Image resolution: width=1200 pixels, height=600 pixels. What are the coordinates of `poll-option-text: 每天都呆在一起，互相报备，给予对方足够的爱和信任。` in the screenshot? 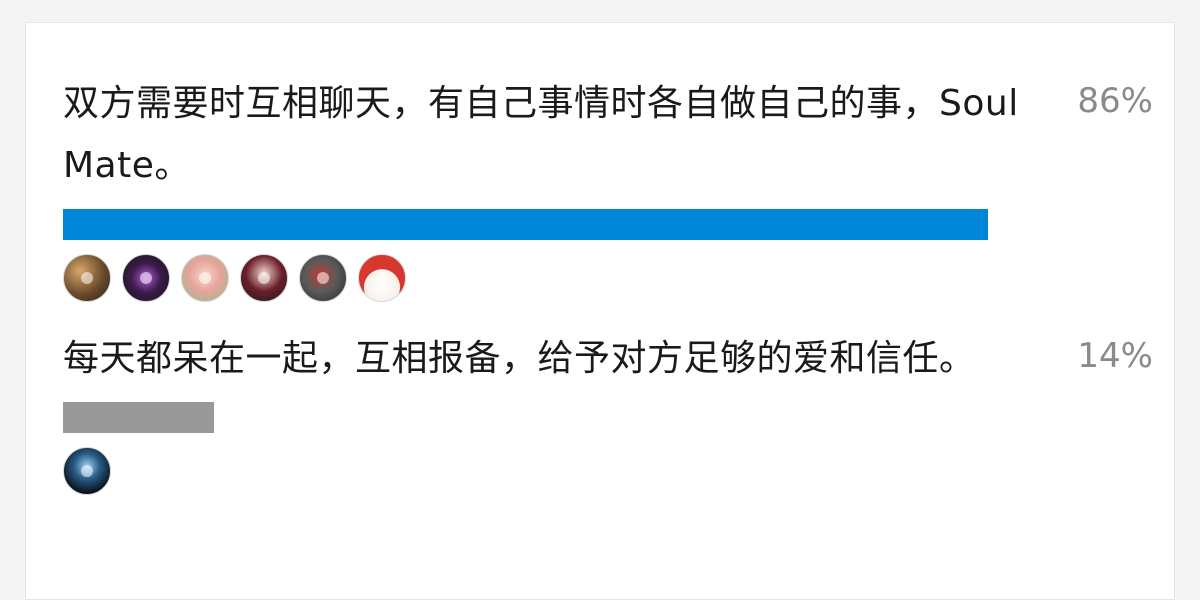 It's located at (519, 358).